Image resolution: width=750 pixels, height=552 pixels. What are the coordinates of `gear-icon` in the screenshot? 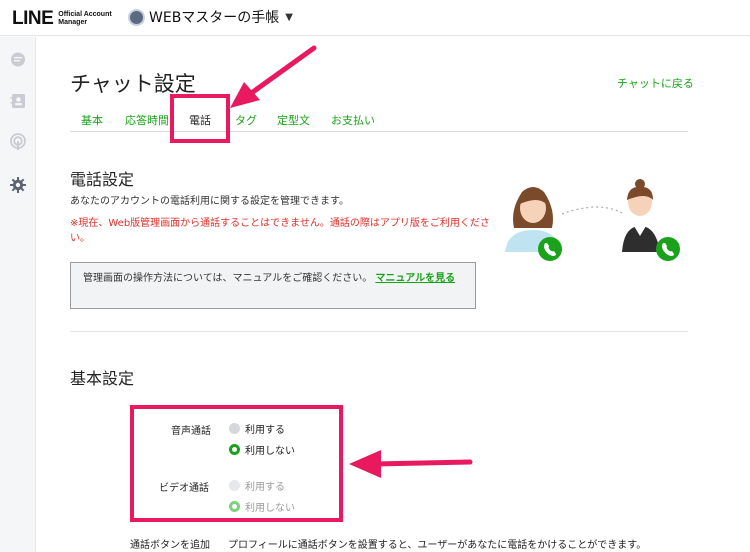 It's located at (18, 185).